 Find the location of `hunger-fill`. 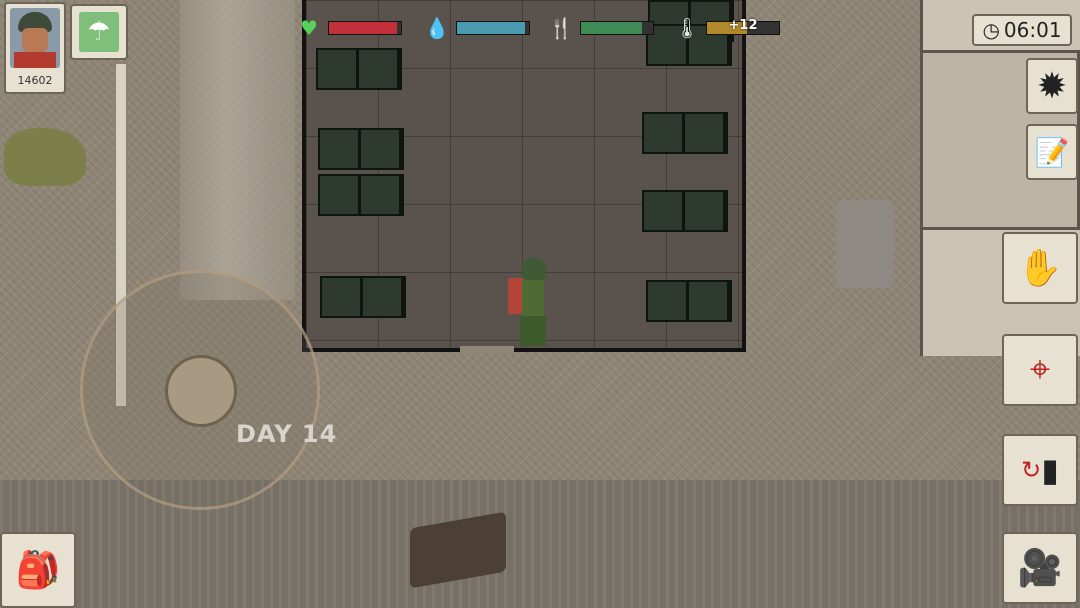

hunger-fill is located at coordinates (612, 28).